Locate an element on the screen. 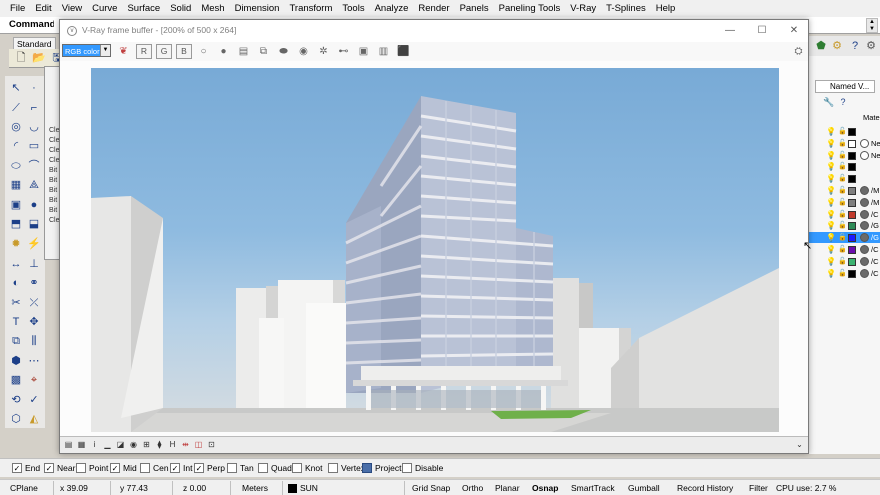  osnap-vertex: Vertex is located at coordinates (346, 468).